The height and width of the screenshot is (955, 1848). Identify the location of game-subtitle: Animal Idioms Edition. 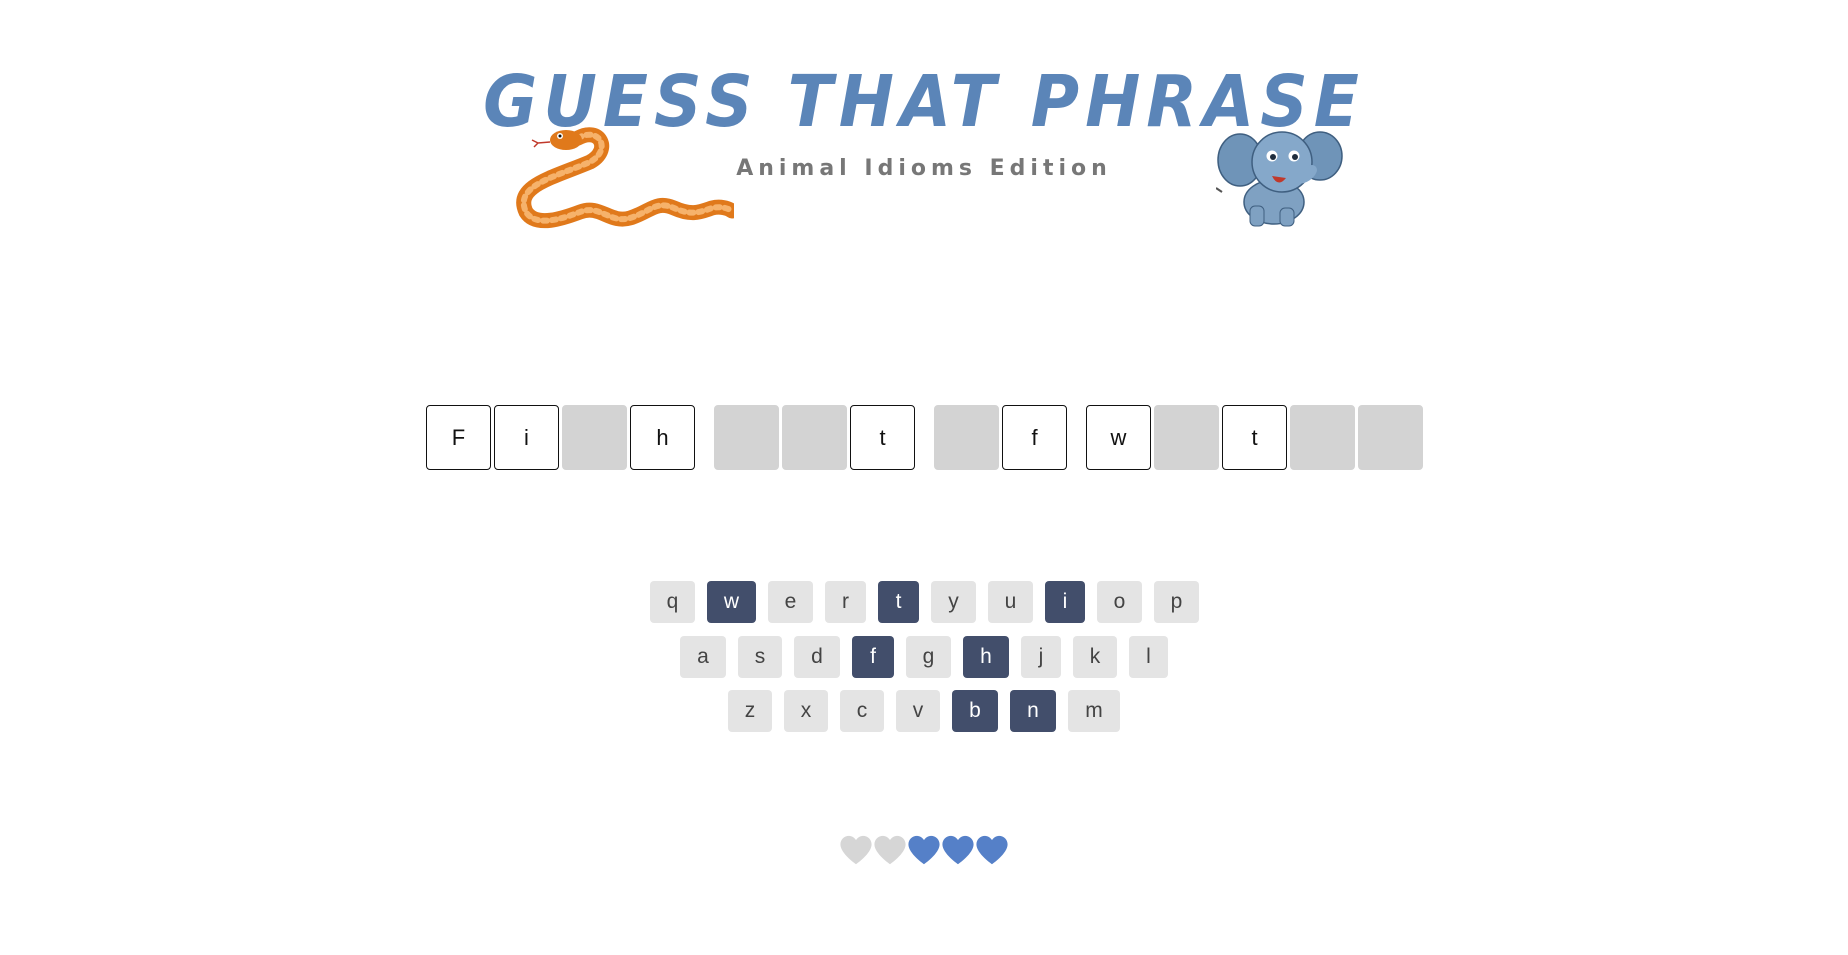
(924, 168).